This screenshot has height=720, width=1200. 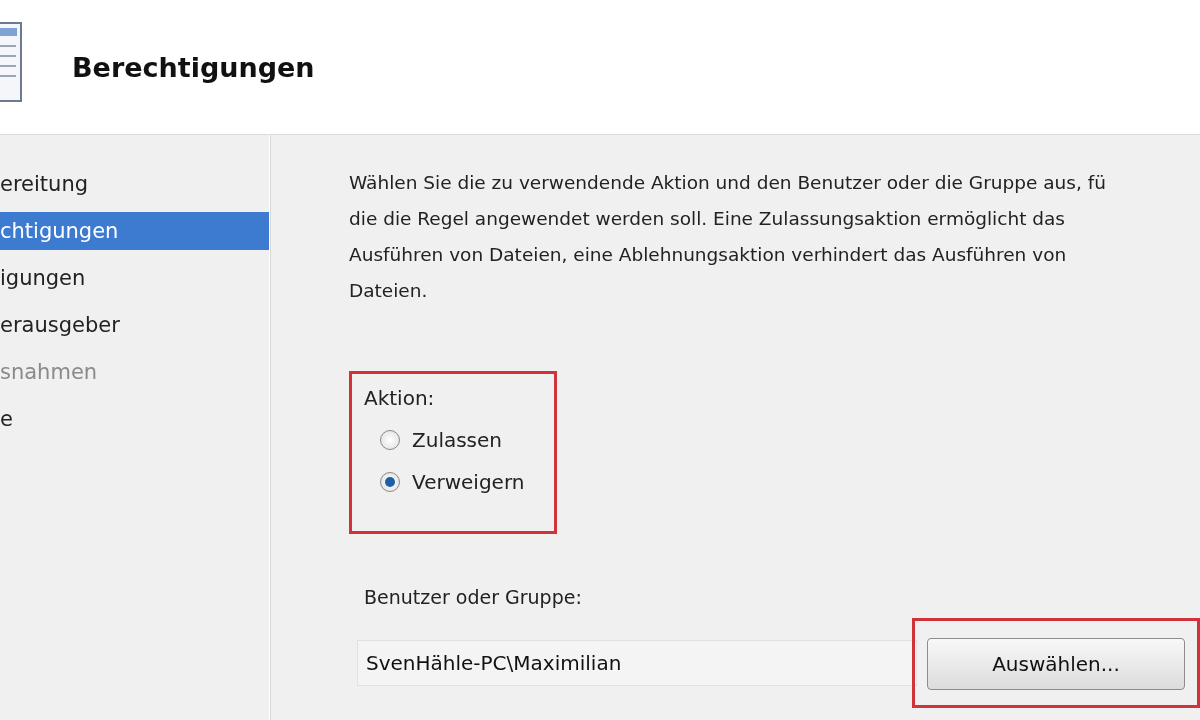 What do you see at coordinates (459, 440) in the screenshot?
I see `radio-option: Zulassen` at bounding box center [459, 440].